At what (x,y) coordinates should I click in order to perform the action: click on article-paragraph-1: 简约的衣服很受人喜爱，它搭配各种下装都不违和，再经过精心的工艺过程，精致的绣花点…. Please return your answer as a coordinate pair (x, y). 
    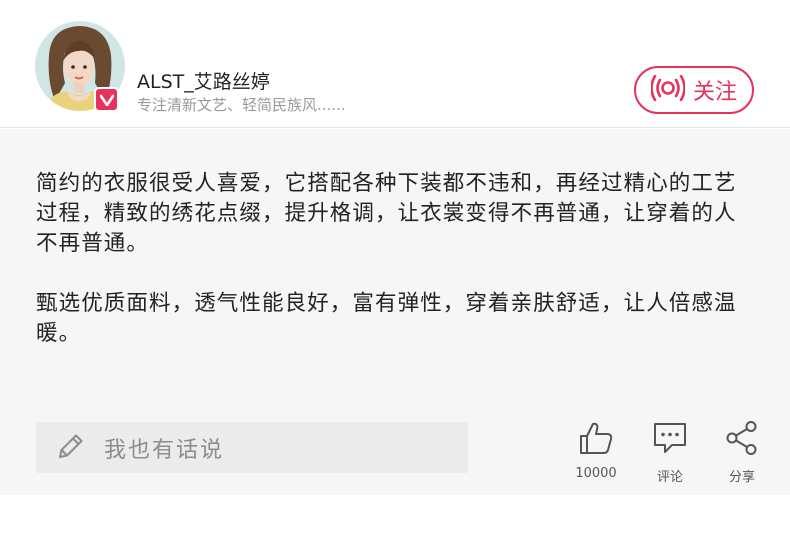
    Looking at the image, I should click on (386, 213).